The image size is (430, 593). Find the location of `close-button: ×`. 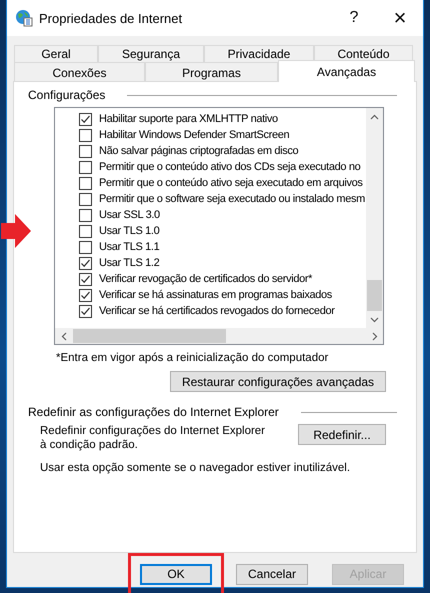

close-button: × is located at coordinates (400, 18).